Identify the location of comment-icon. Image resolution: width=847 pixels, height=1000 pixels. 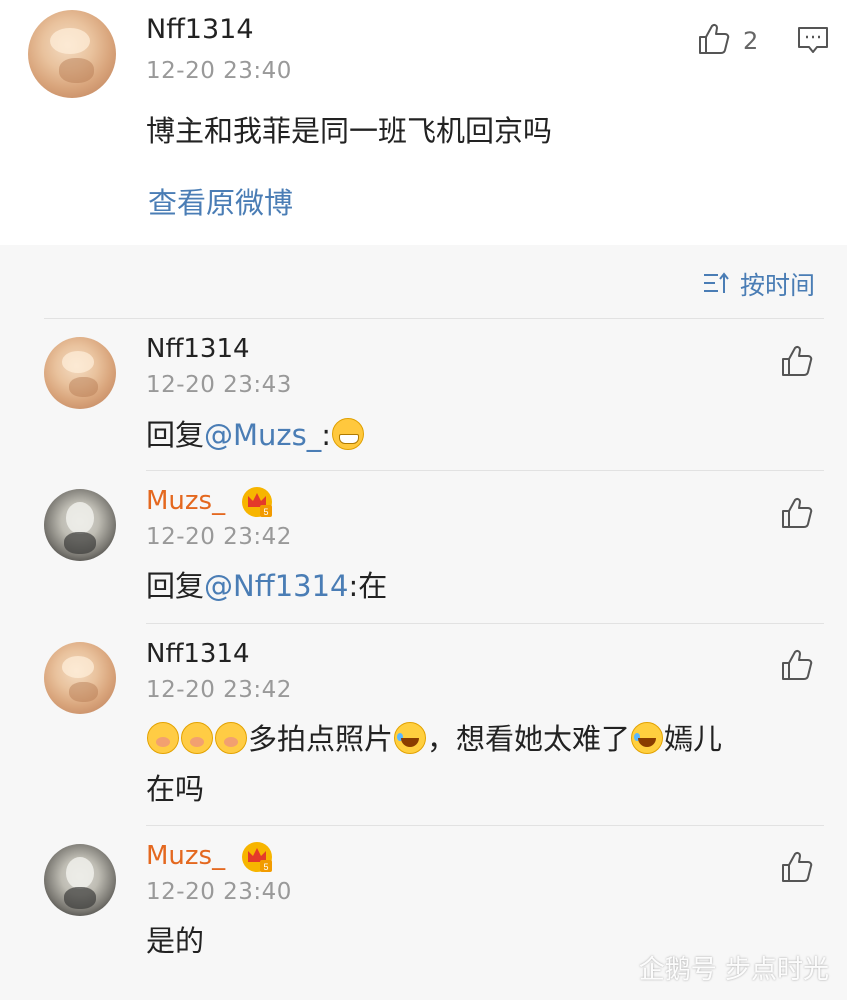
(813, 41).